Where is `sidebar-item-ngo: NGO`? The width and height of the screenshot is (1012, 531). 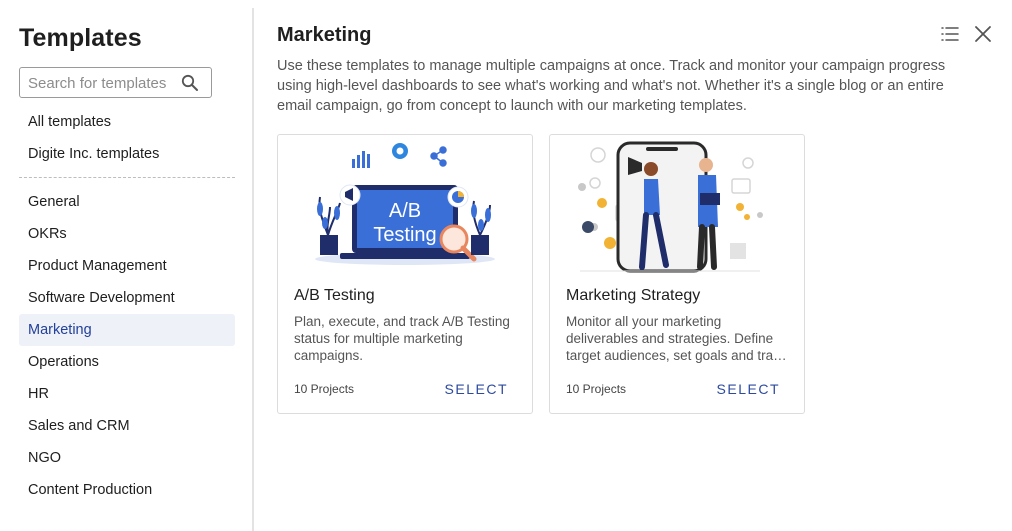
sidebar-item-ngo: NGO is located at coordinates (127, 458).